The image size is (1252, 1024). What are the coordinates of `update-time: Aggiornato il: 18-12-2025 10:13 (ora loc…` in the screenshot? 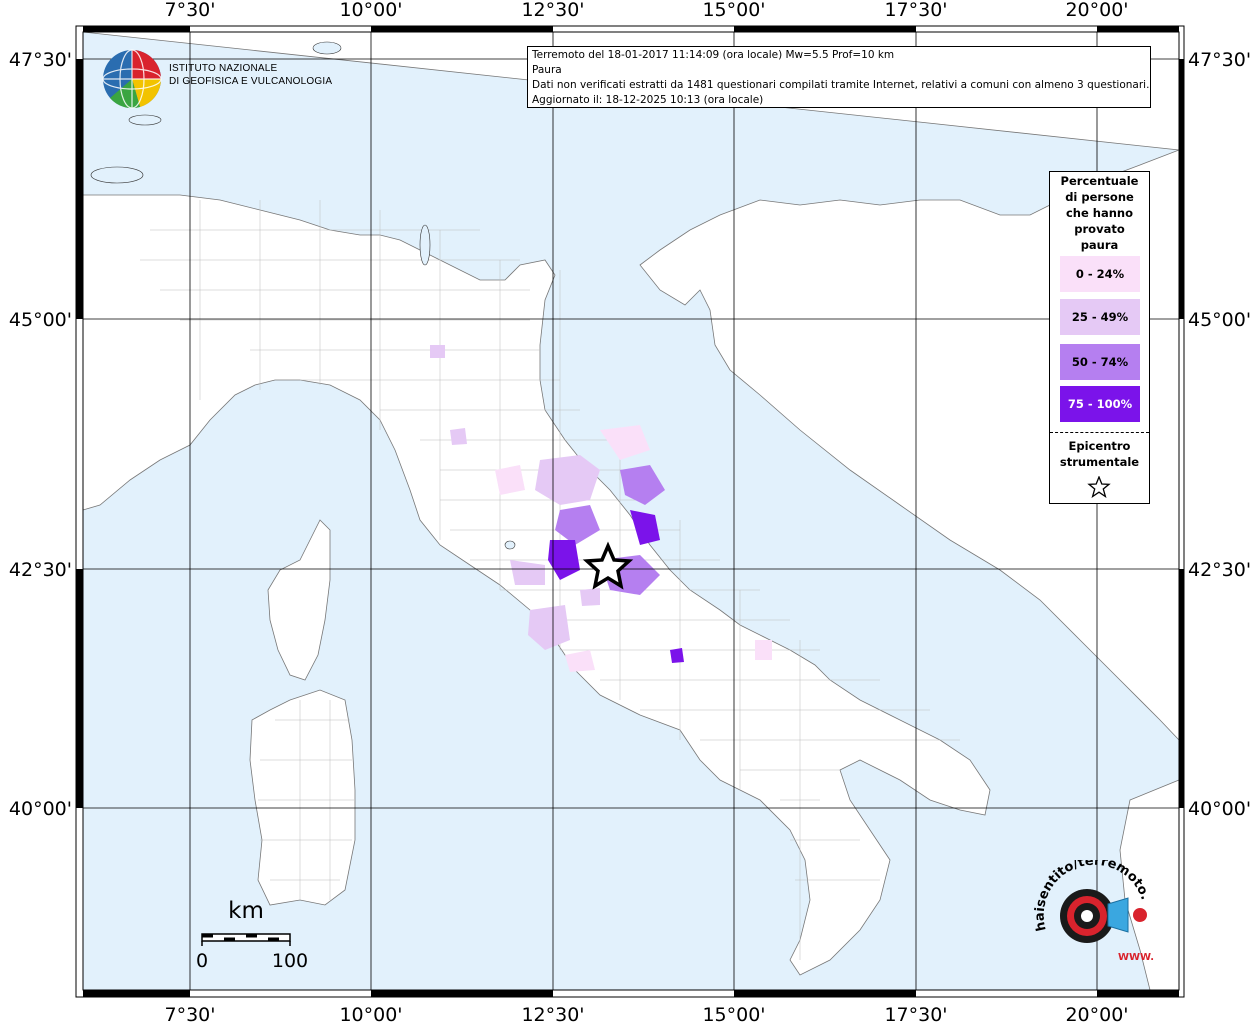 It's located at (648, 100).